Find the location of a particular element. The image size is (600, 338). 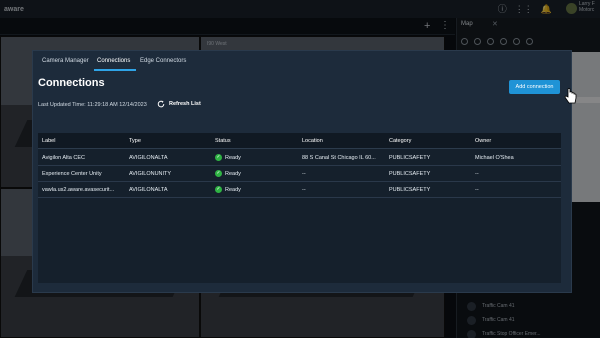

cell-label: Avigilon Alta CEC is located at coordinates (64, 158).